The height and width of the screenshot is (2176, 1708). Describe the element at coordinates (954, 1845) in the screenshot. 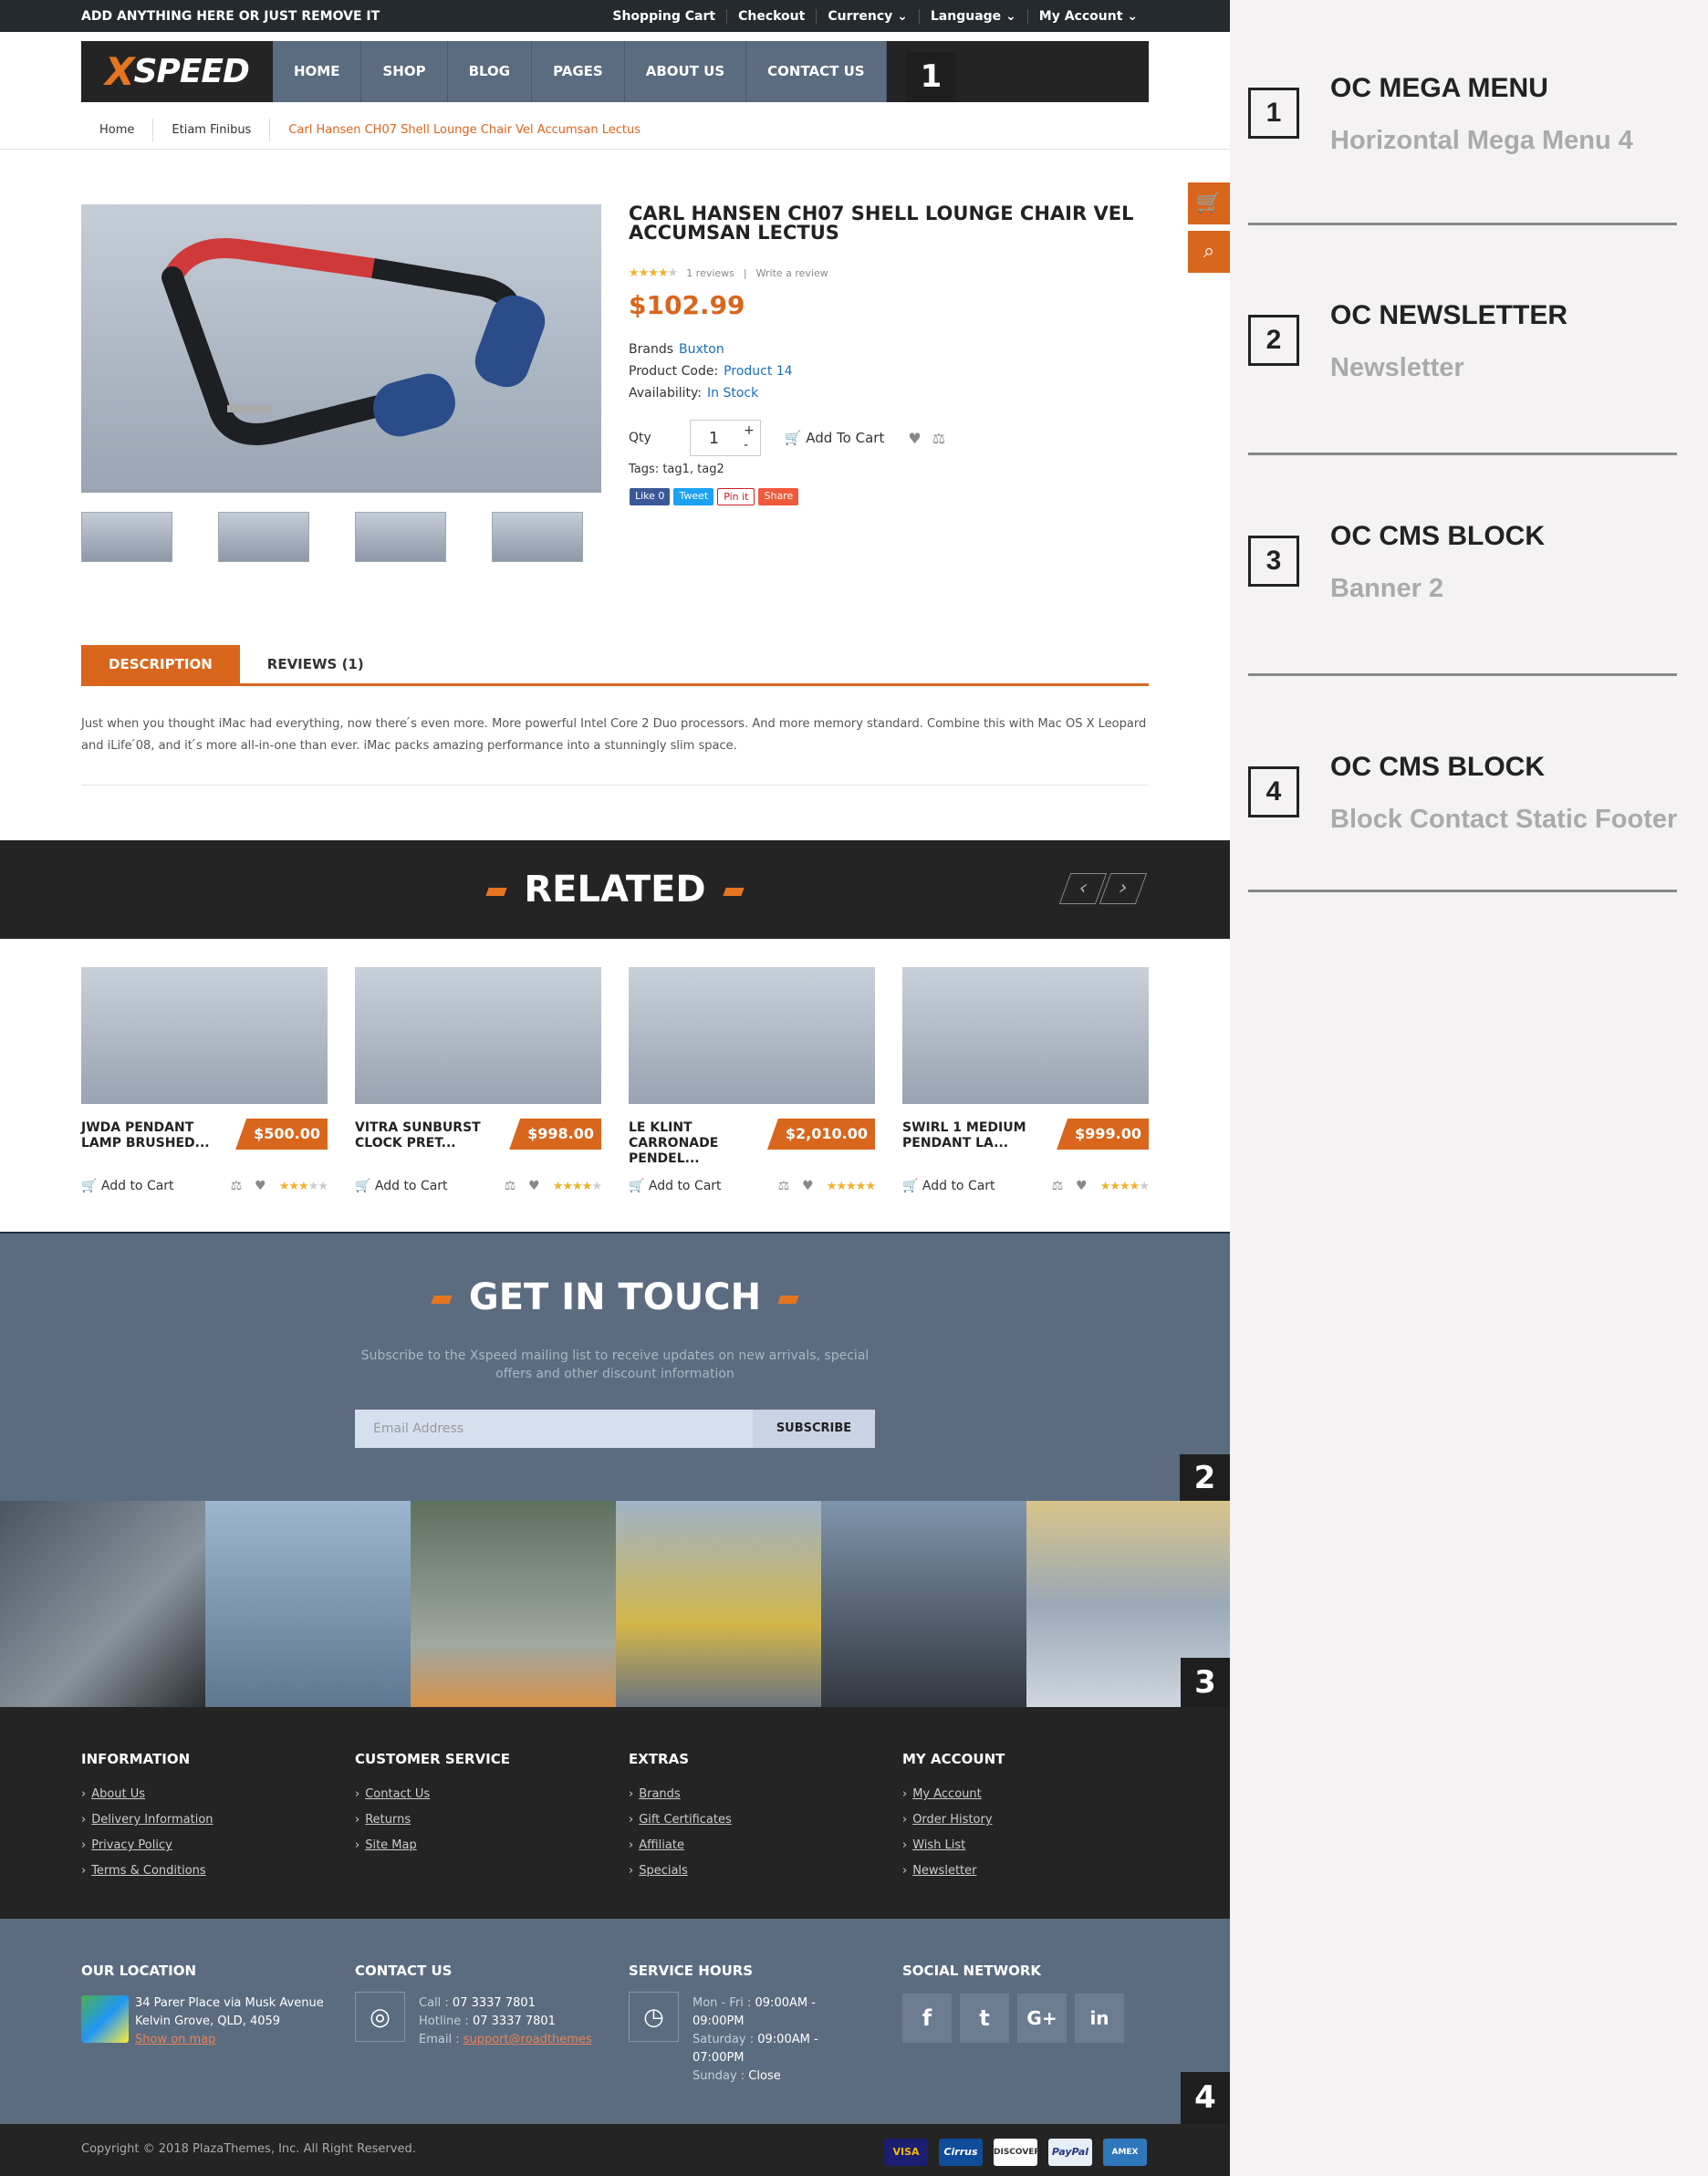

I see `footer-link: Wish List` at that location.